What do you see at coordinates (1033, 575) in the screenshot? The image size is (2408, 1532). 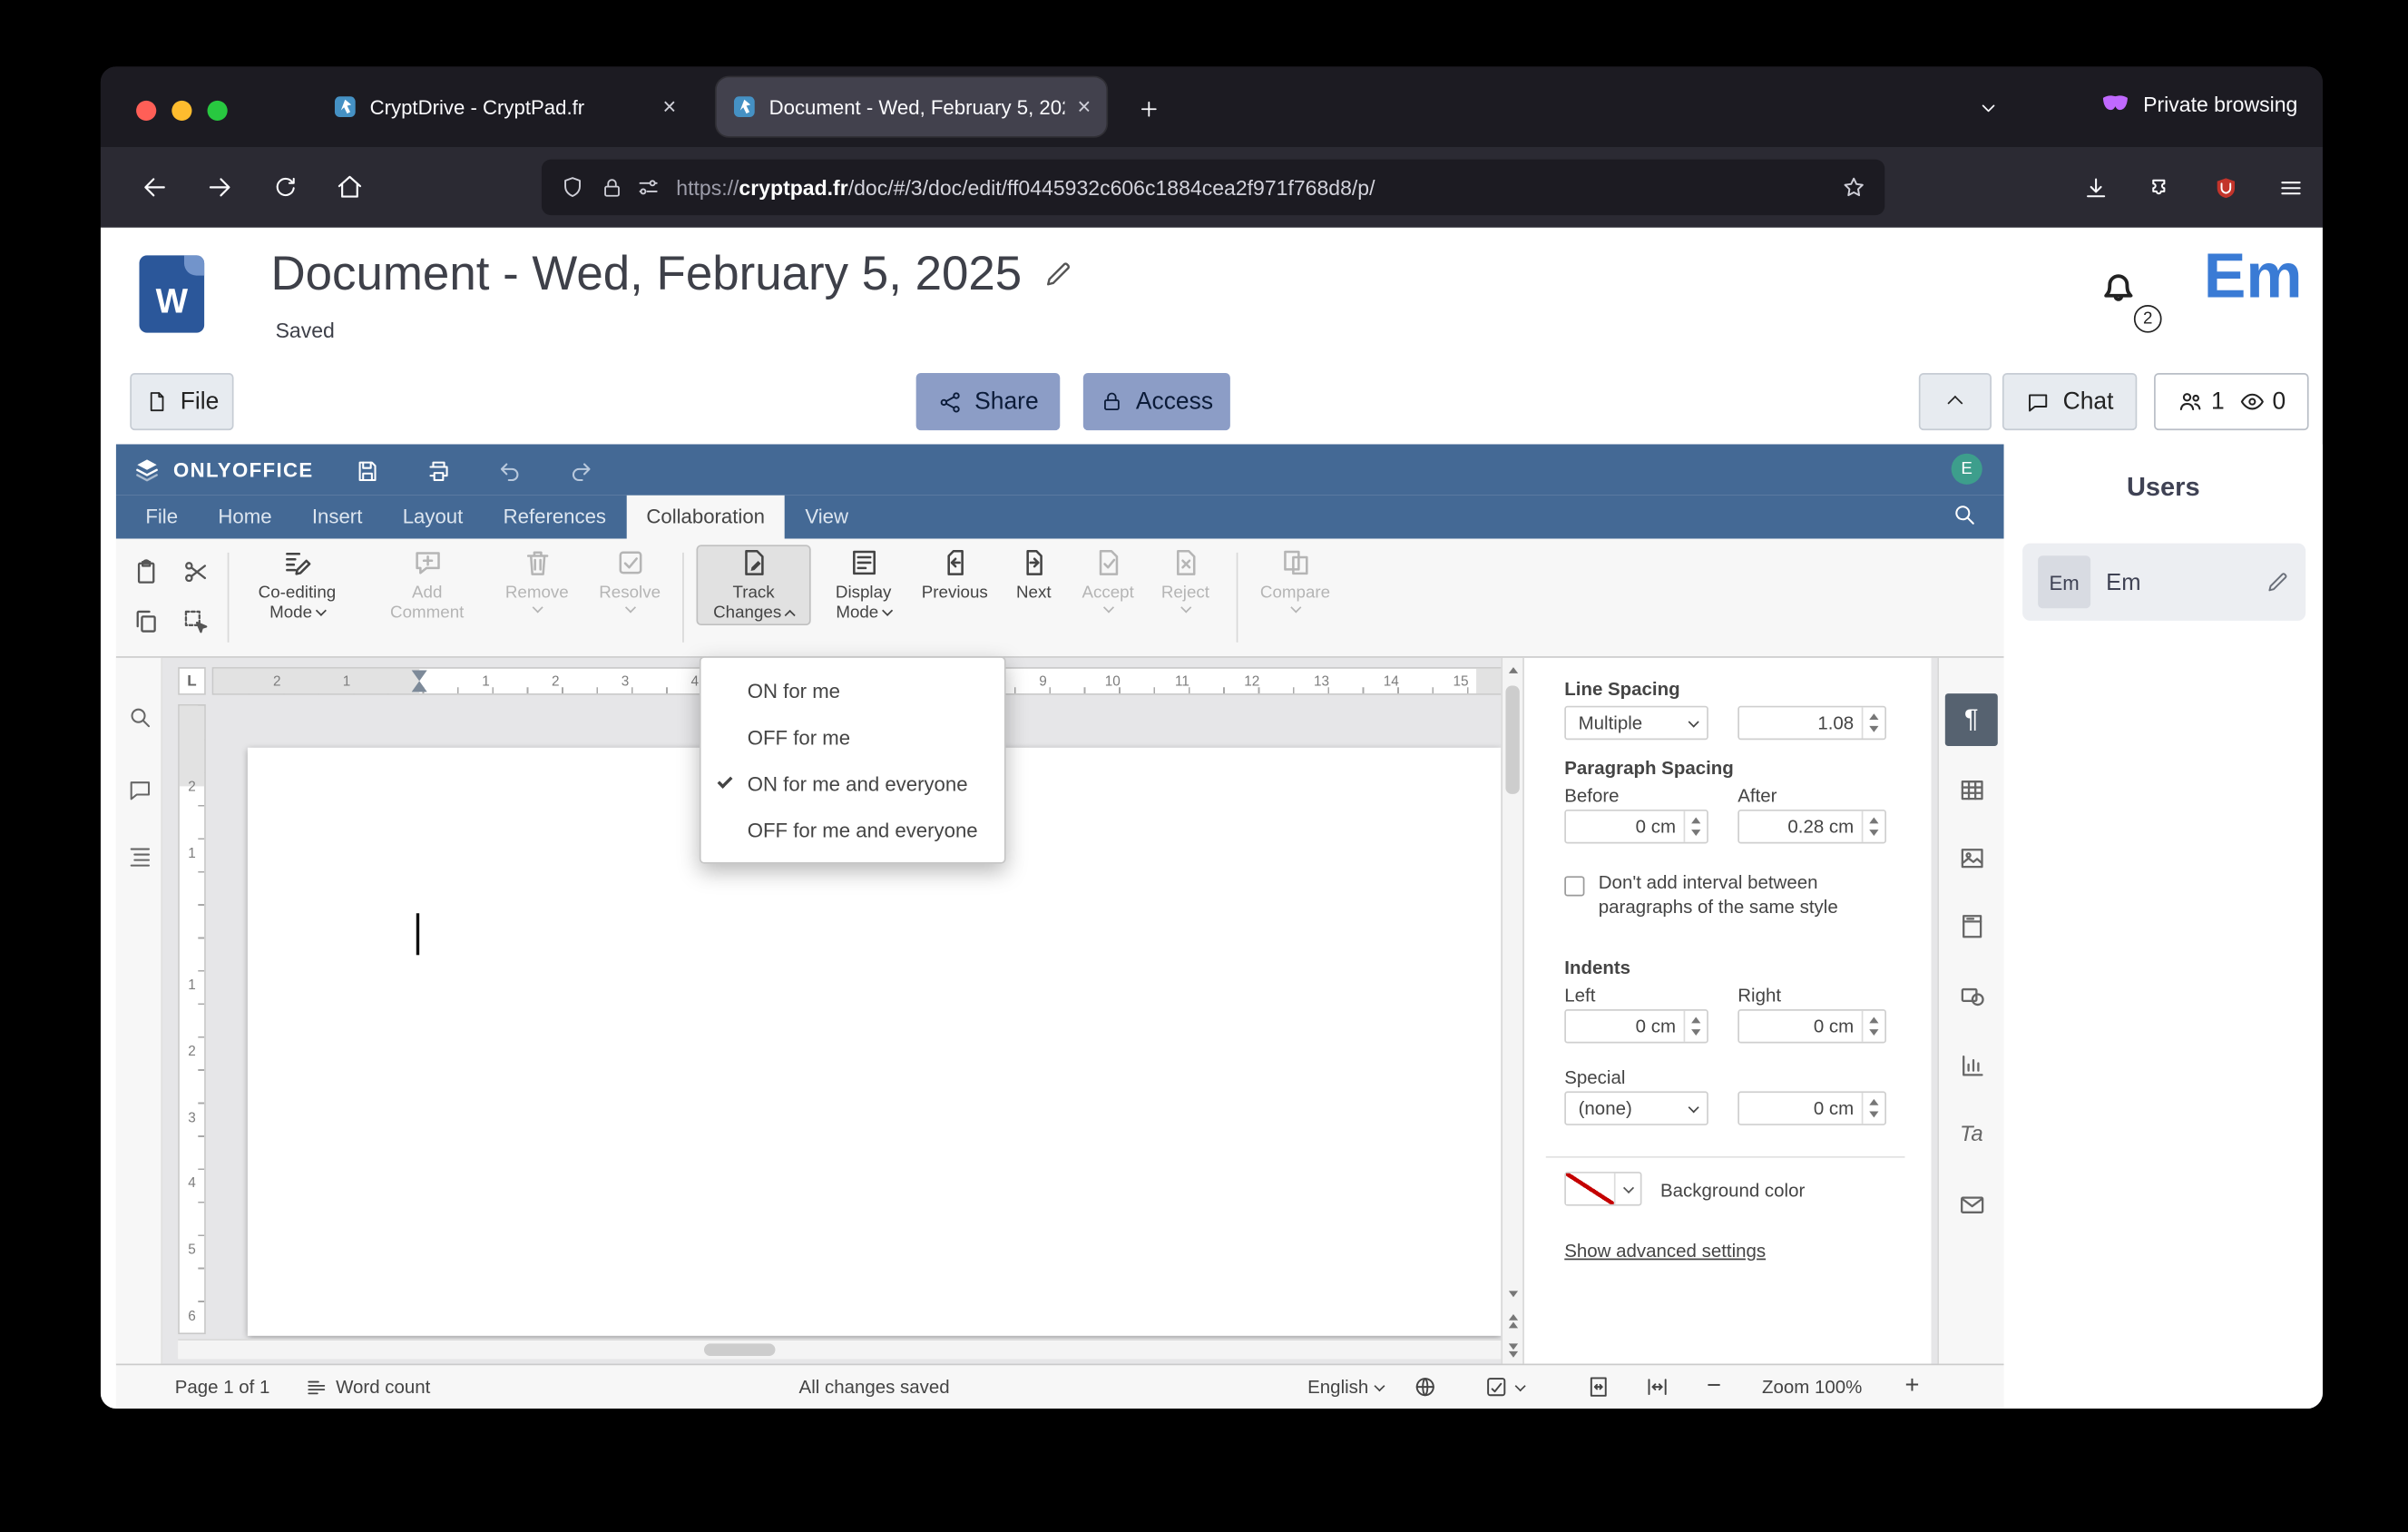 I see `next-change-button: Next` at bounding box center [1033, 575].